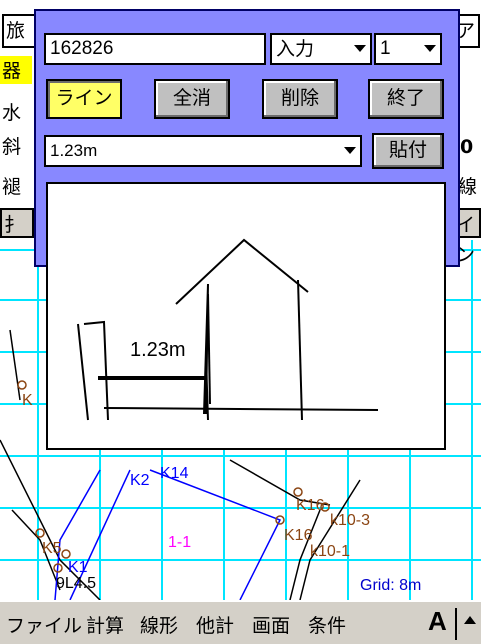 The width and height of the screenshot is (481, 644). Describe the element at coordinates (155, 49) in the screenshot. I see `number-field: 162826` at that location.